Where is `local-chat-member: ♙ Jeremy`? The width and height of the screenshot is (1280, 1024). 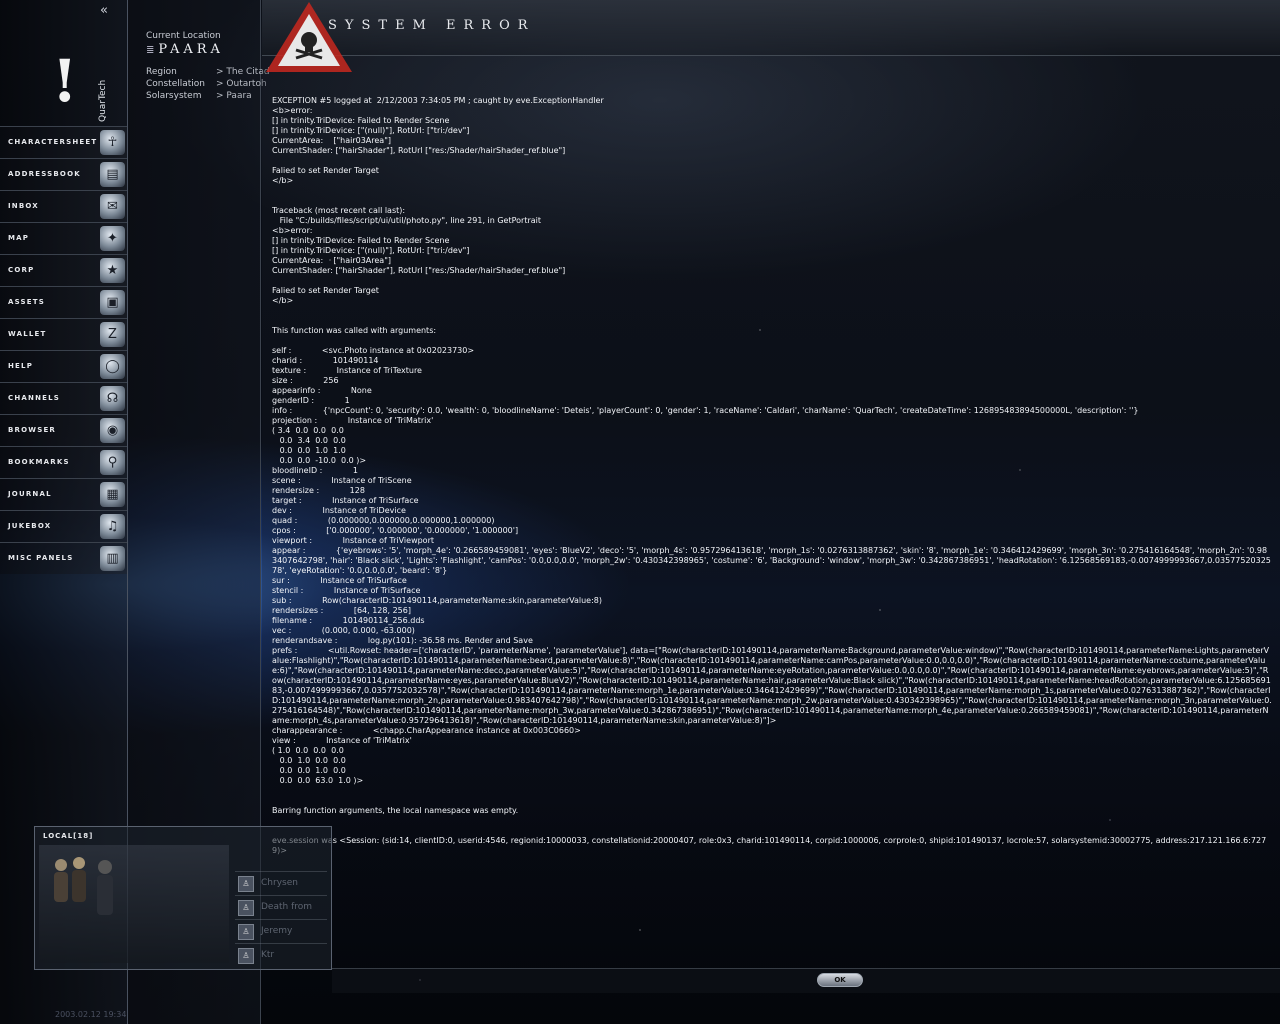 local-chat-member: ♙ Jeremy is located at coordinates (281, 930).